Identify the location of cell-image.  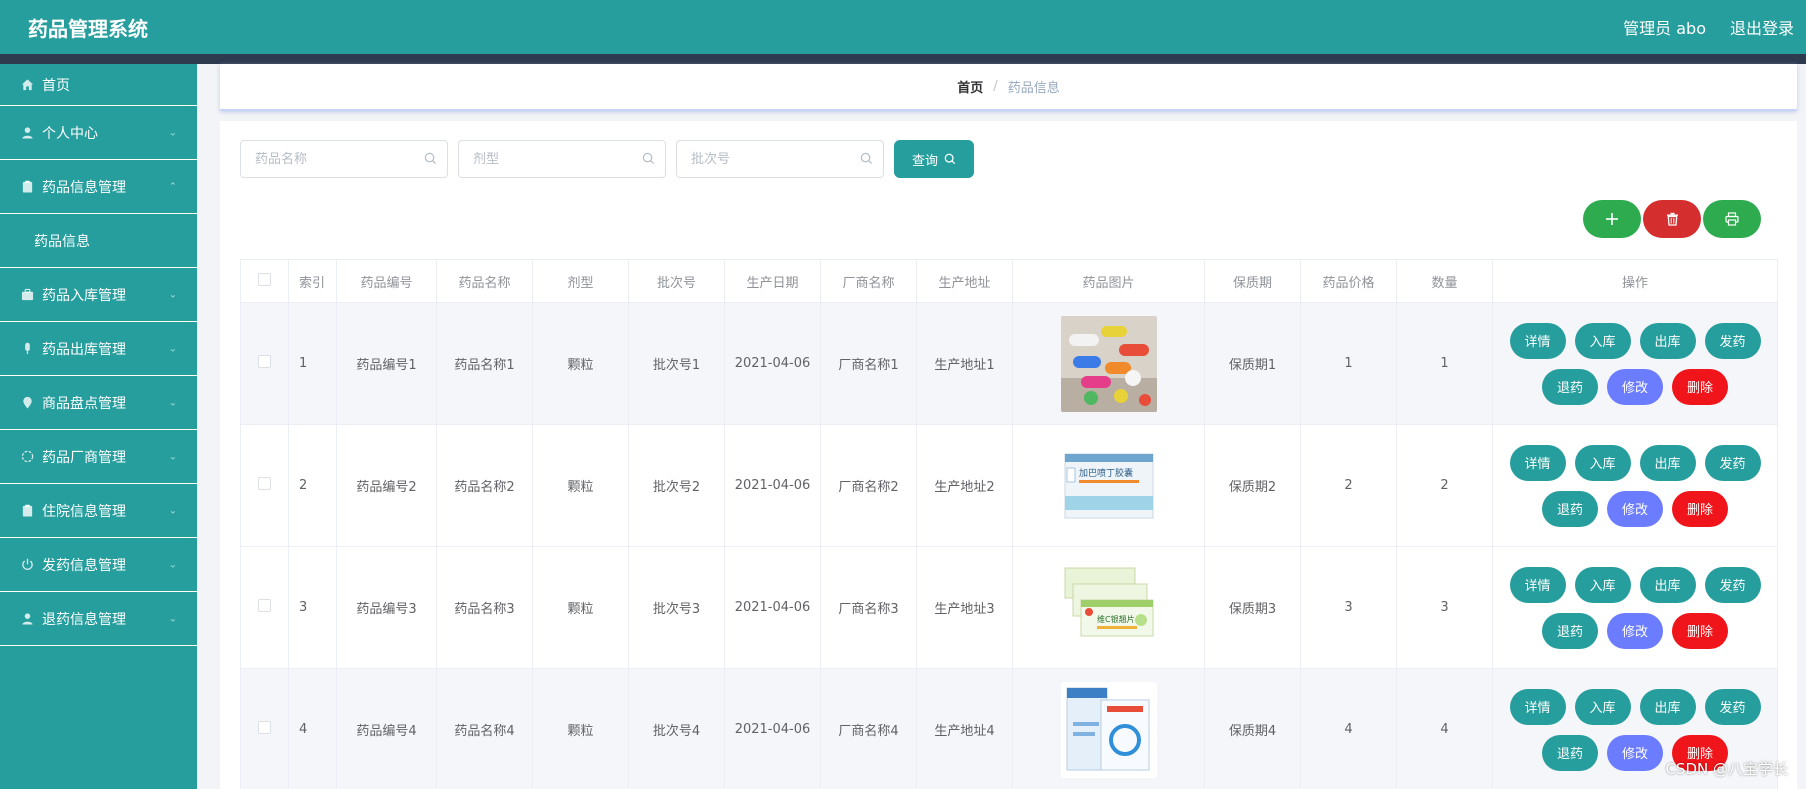
(1108, 728).